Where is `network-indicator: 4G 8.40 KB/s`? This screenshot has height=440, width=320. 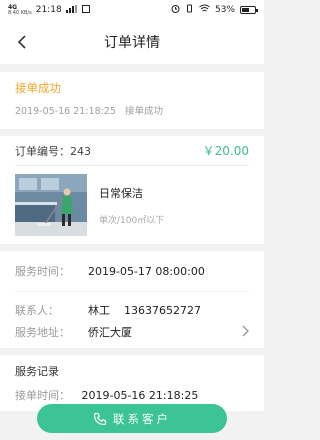
network-indicator: 4G 8.40 KB/s is located at coordinates (20, 10).